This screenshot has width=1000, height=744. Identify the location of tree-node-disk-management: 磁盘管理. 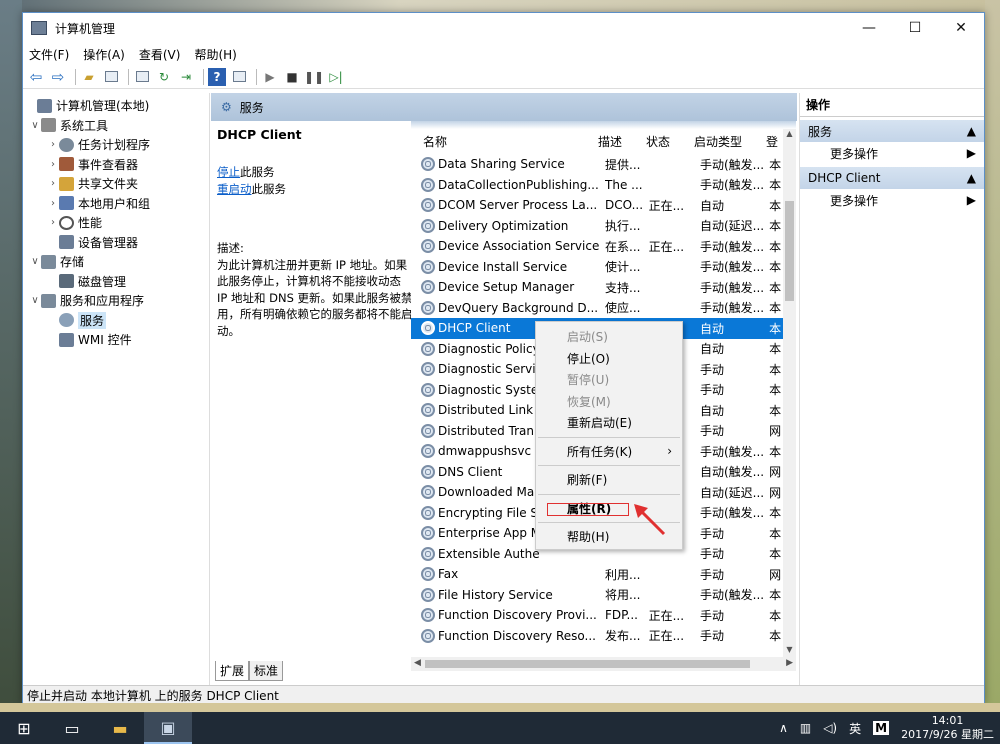
(116, 282).